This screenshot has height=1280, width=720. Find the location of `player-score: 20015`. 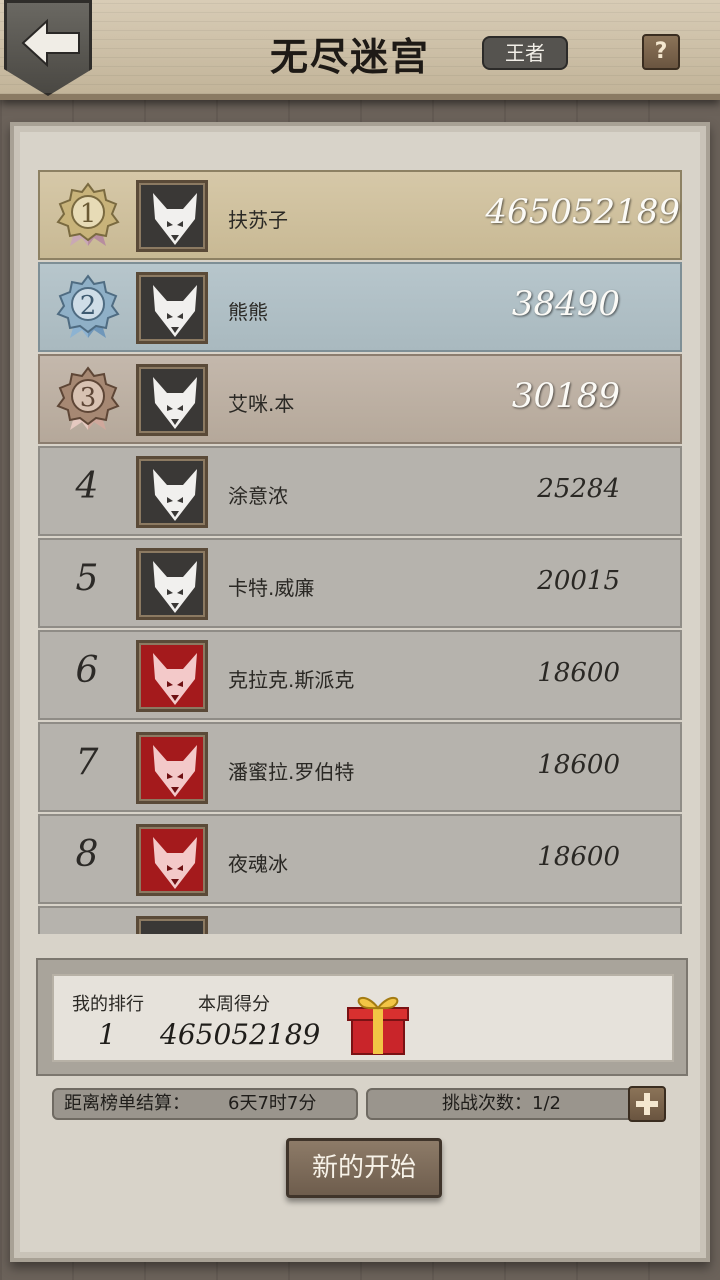

player-score: 20015 is located at coordinates (578, 581).